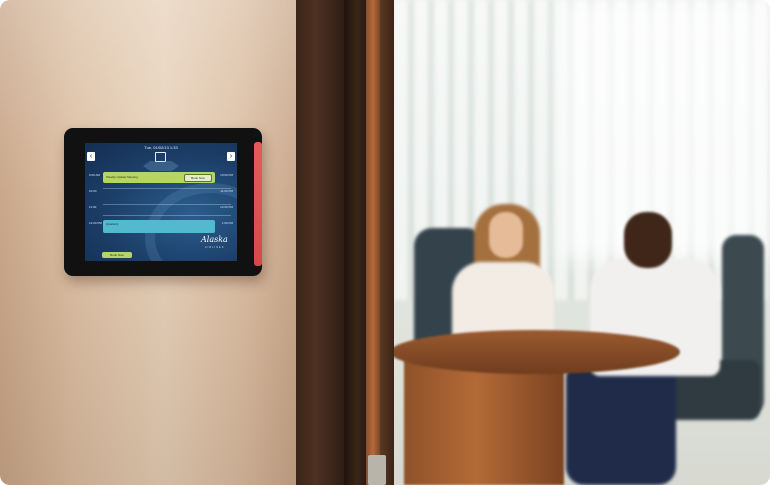 Image resolution: width=770 pixels, height=485 pixels. I want to click on door-jamb, so click(387, 242).